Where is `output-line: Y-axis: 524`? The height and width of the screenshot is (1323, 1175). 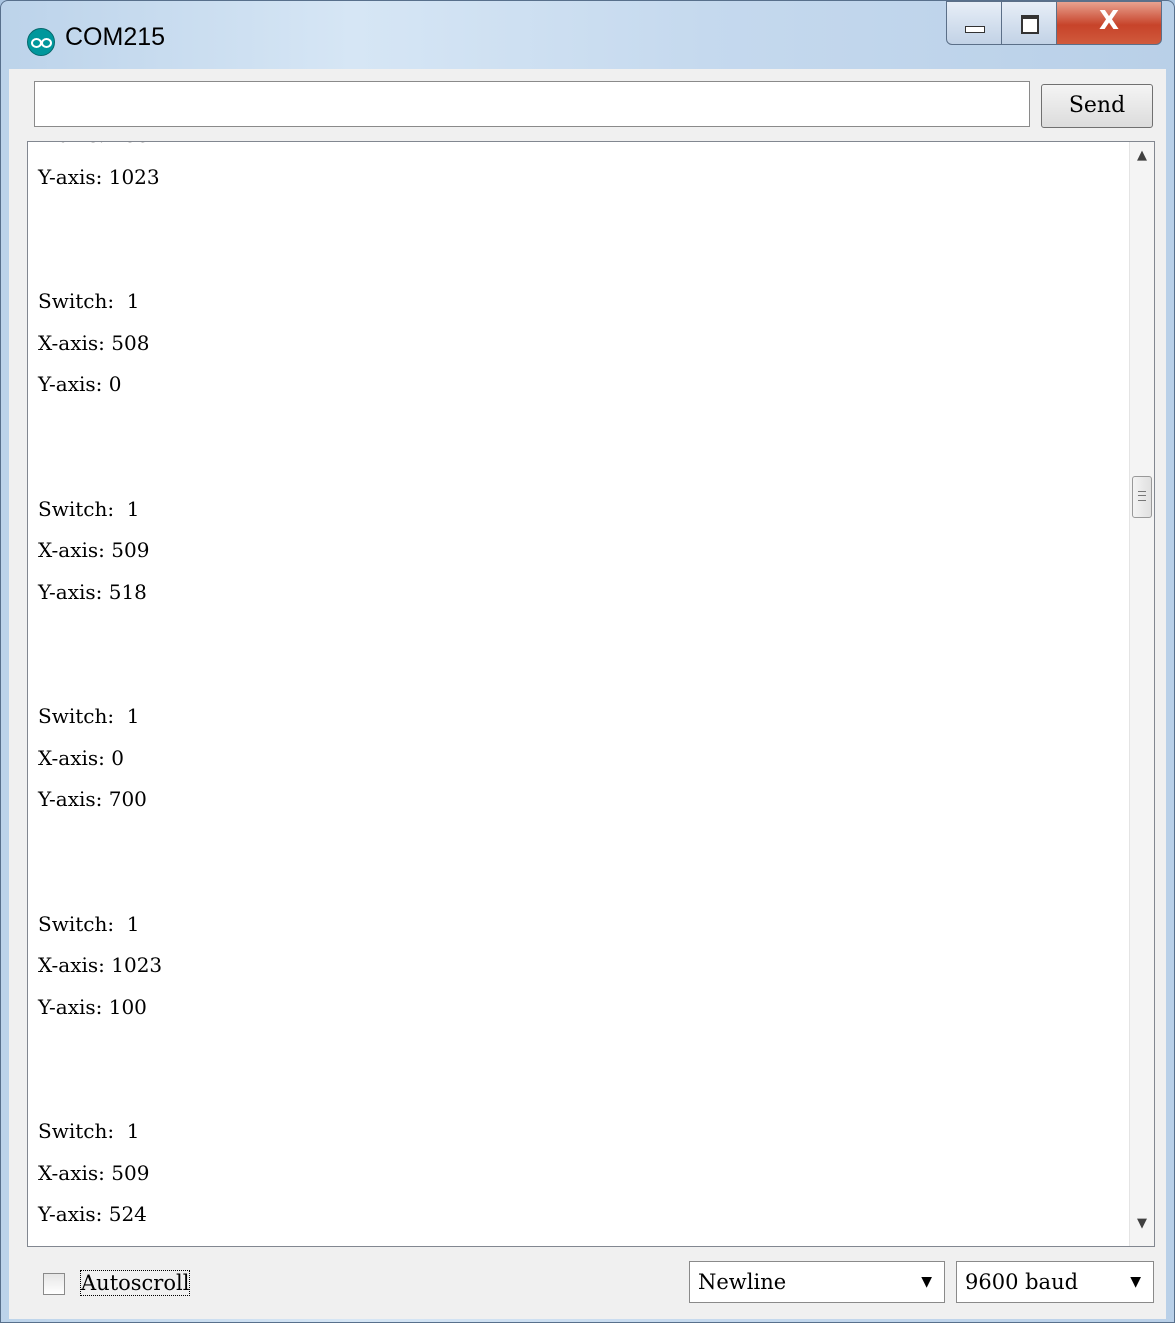
output-line: Y-axis: 524 is located at coordinates (92, 1214).